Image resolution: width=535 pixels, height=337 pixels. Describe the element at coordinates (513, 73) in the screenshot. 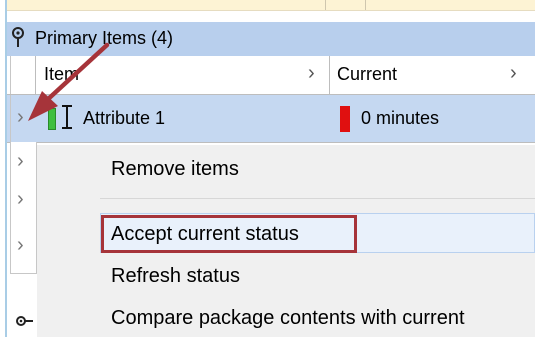

I see `column-current-sort-icon: ›` at that location.